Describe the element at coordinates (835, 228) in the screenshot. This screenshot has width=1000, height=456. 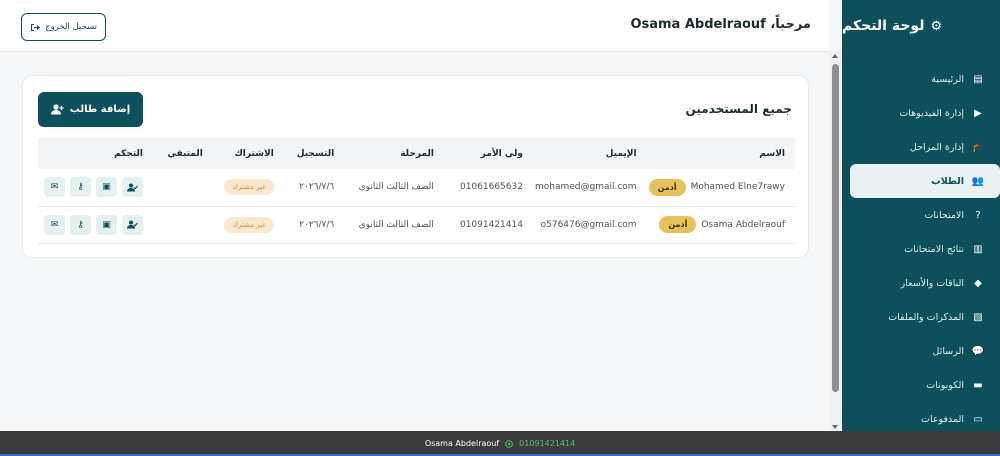
I see `scroll-thumb` at that location.